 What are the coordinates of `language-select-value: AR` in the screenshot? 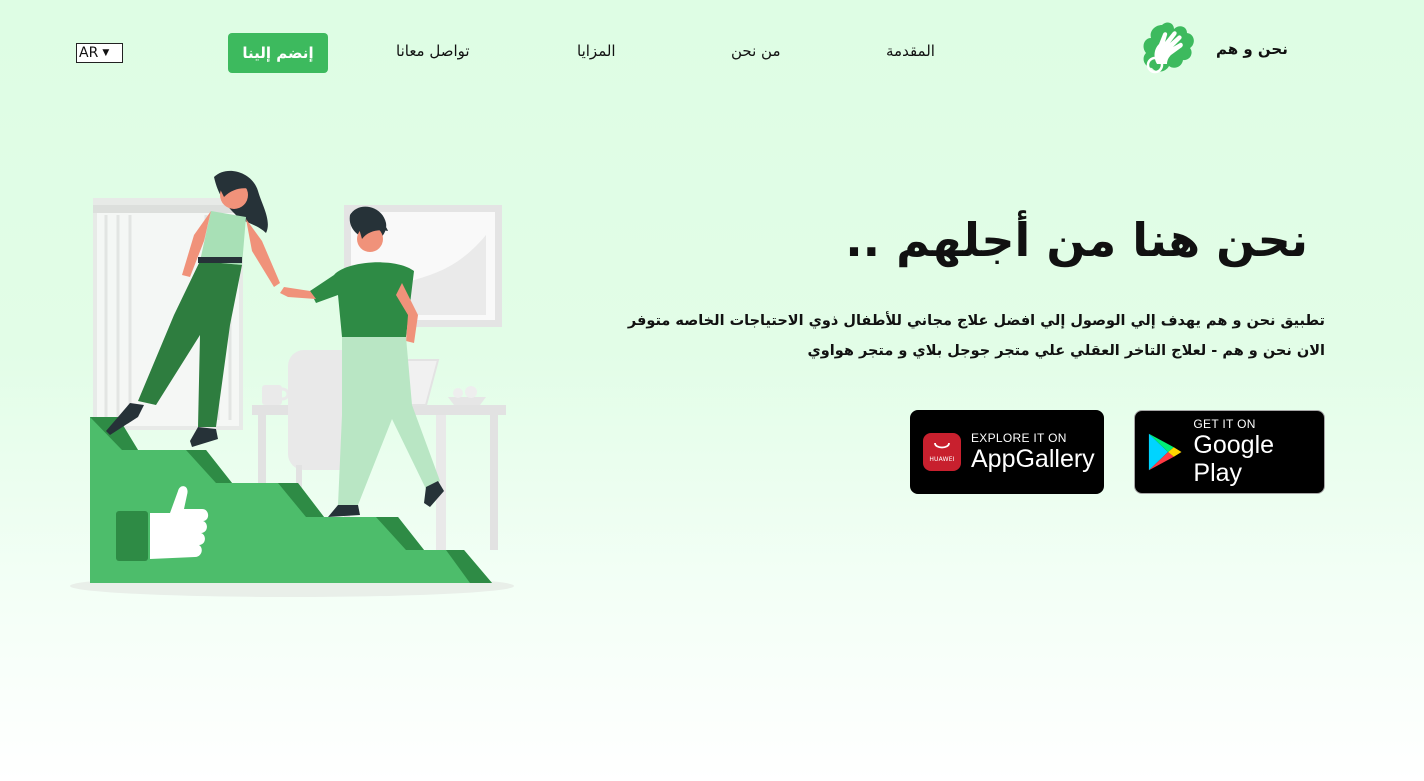 It's located at (89, 53).